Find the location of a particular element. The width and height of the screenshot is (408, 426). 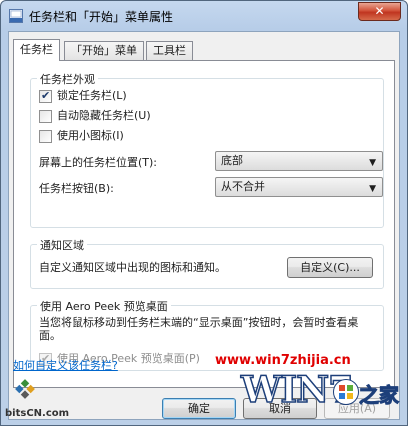

lock-taskbar-label: 锁定任务栏(L) is located at coordinates (92, 95).